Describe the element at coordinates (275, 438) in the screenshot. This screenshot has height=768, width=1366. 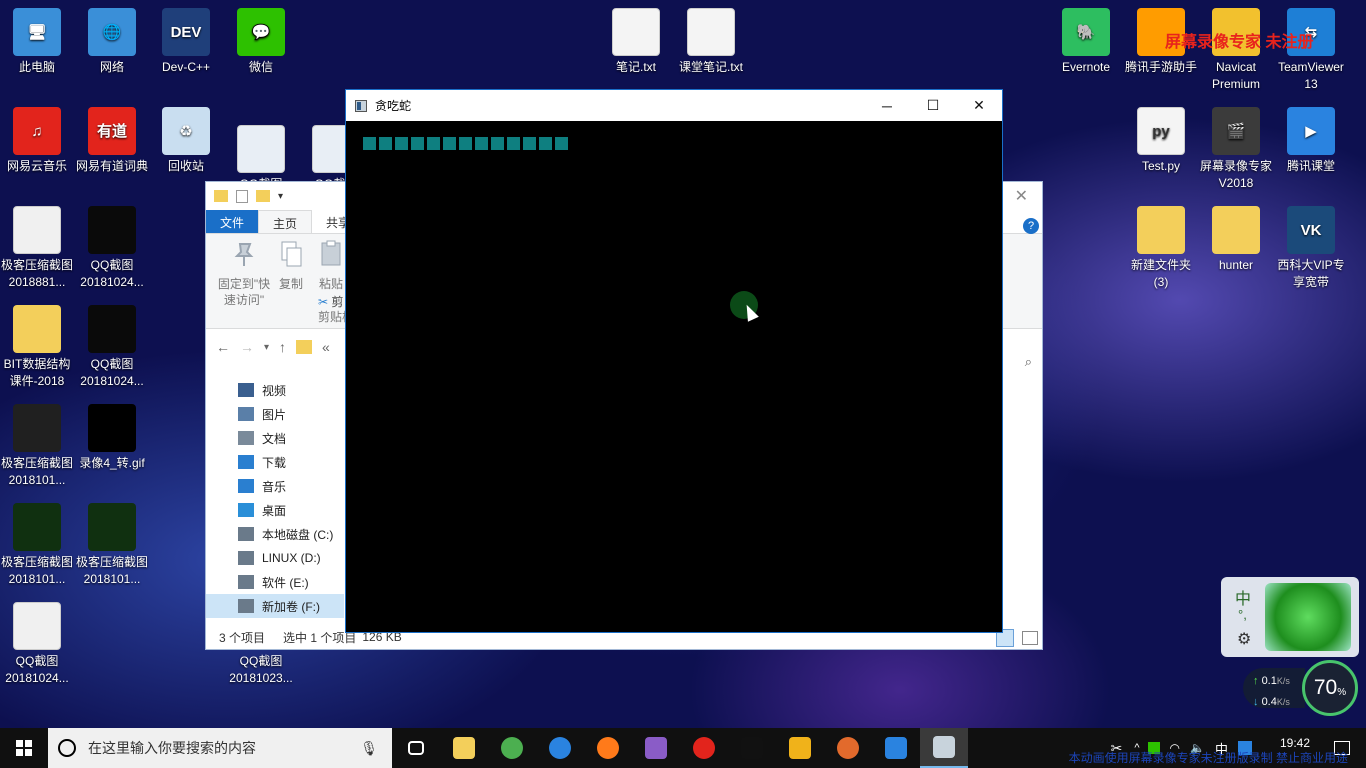
I see `nav-item: 文档` at that location.